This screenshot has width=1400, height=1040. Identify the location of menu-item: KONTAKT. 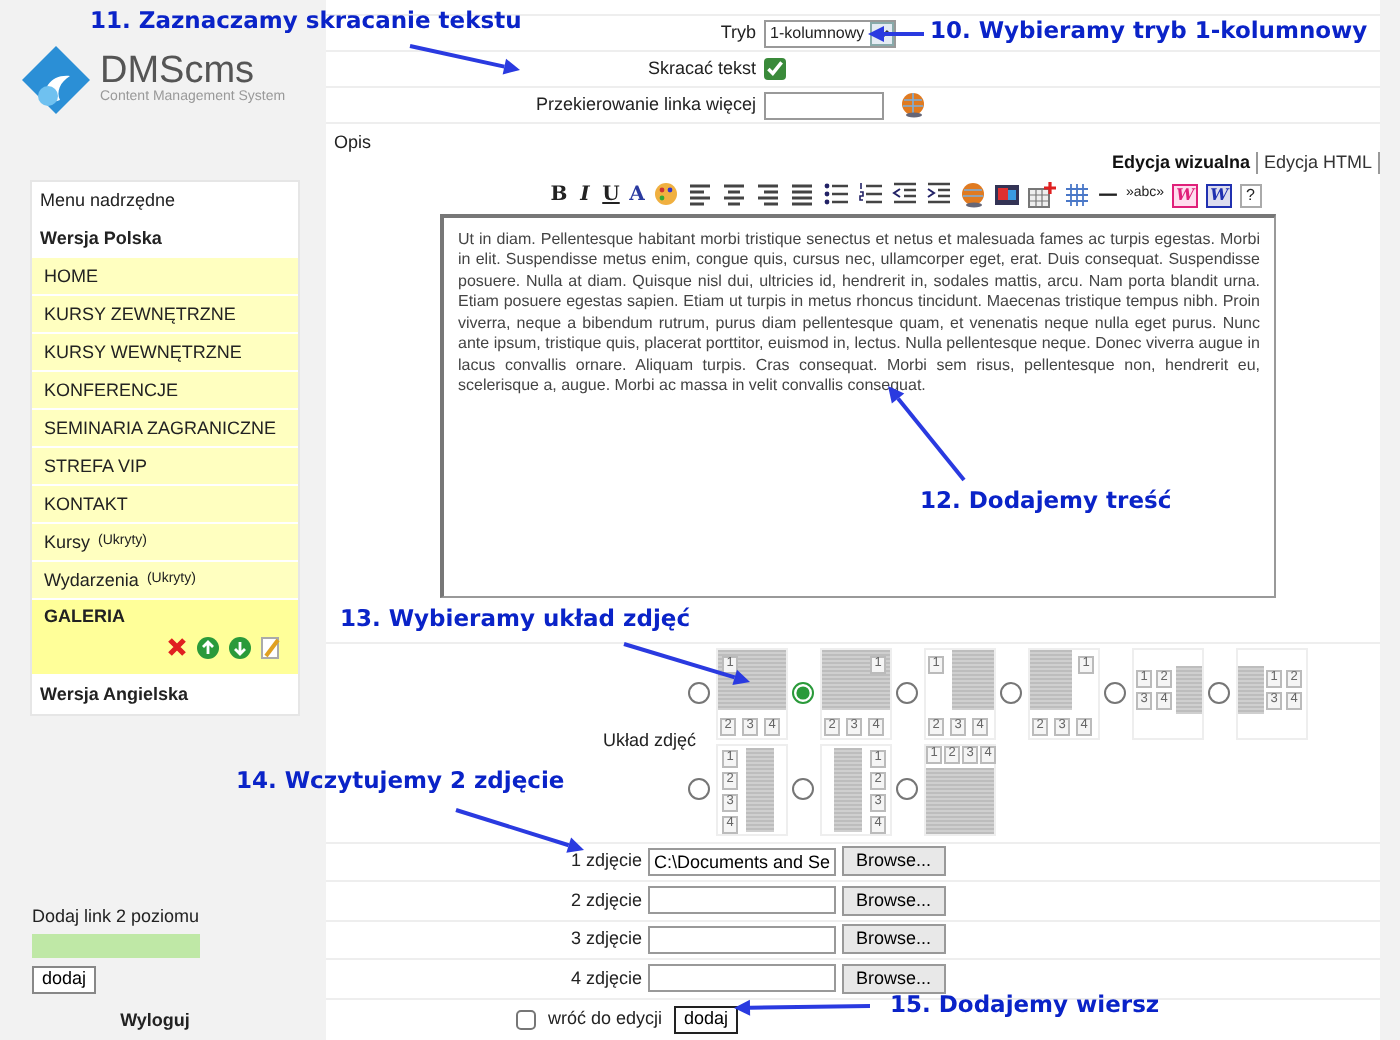
(165, 505).